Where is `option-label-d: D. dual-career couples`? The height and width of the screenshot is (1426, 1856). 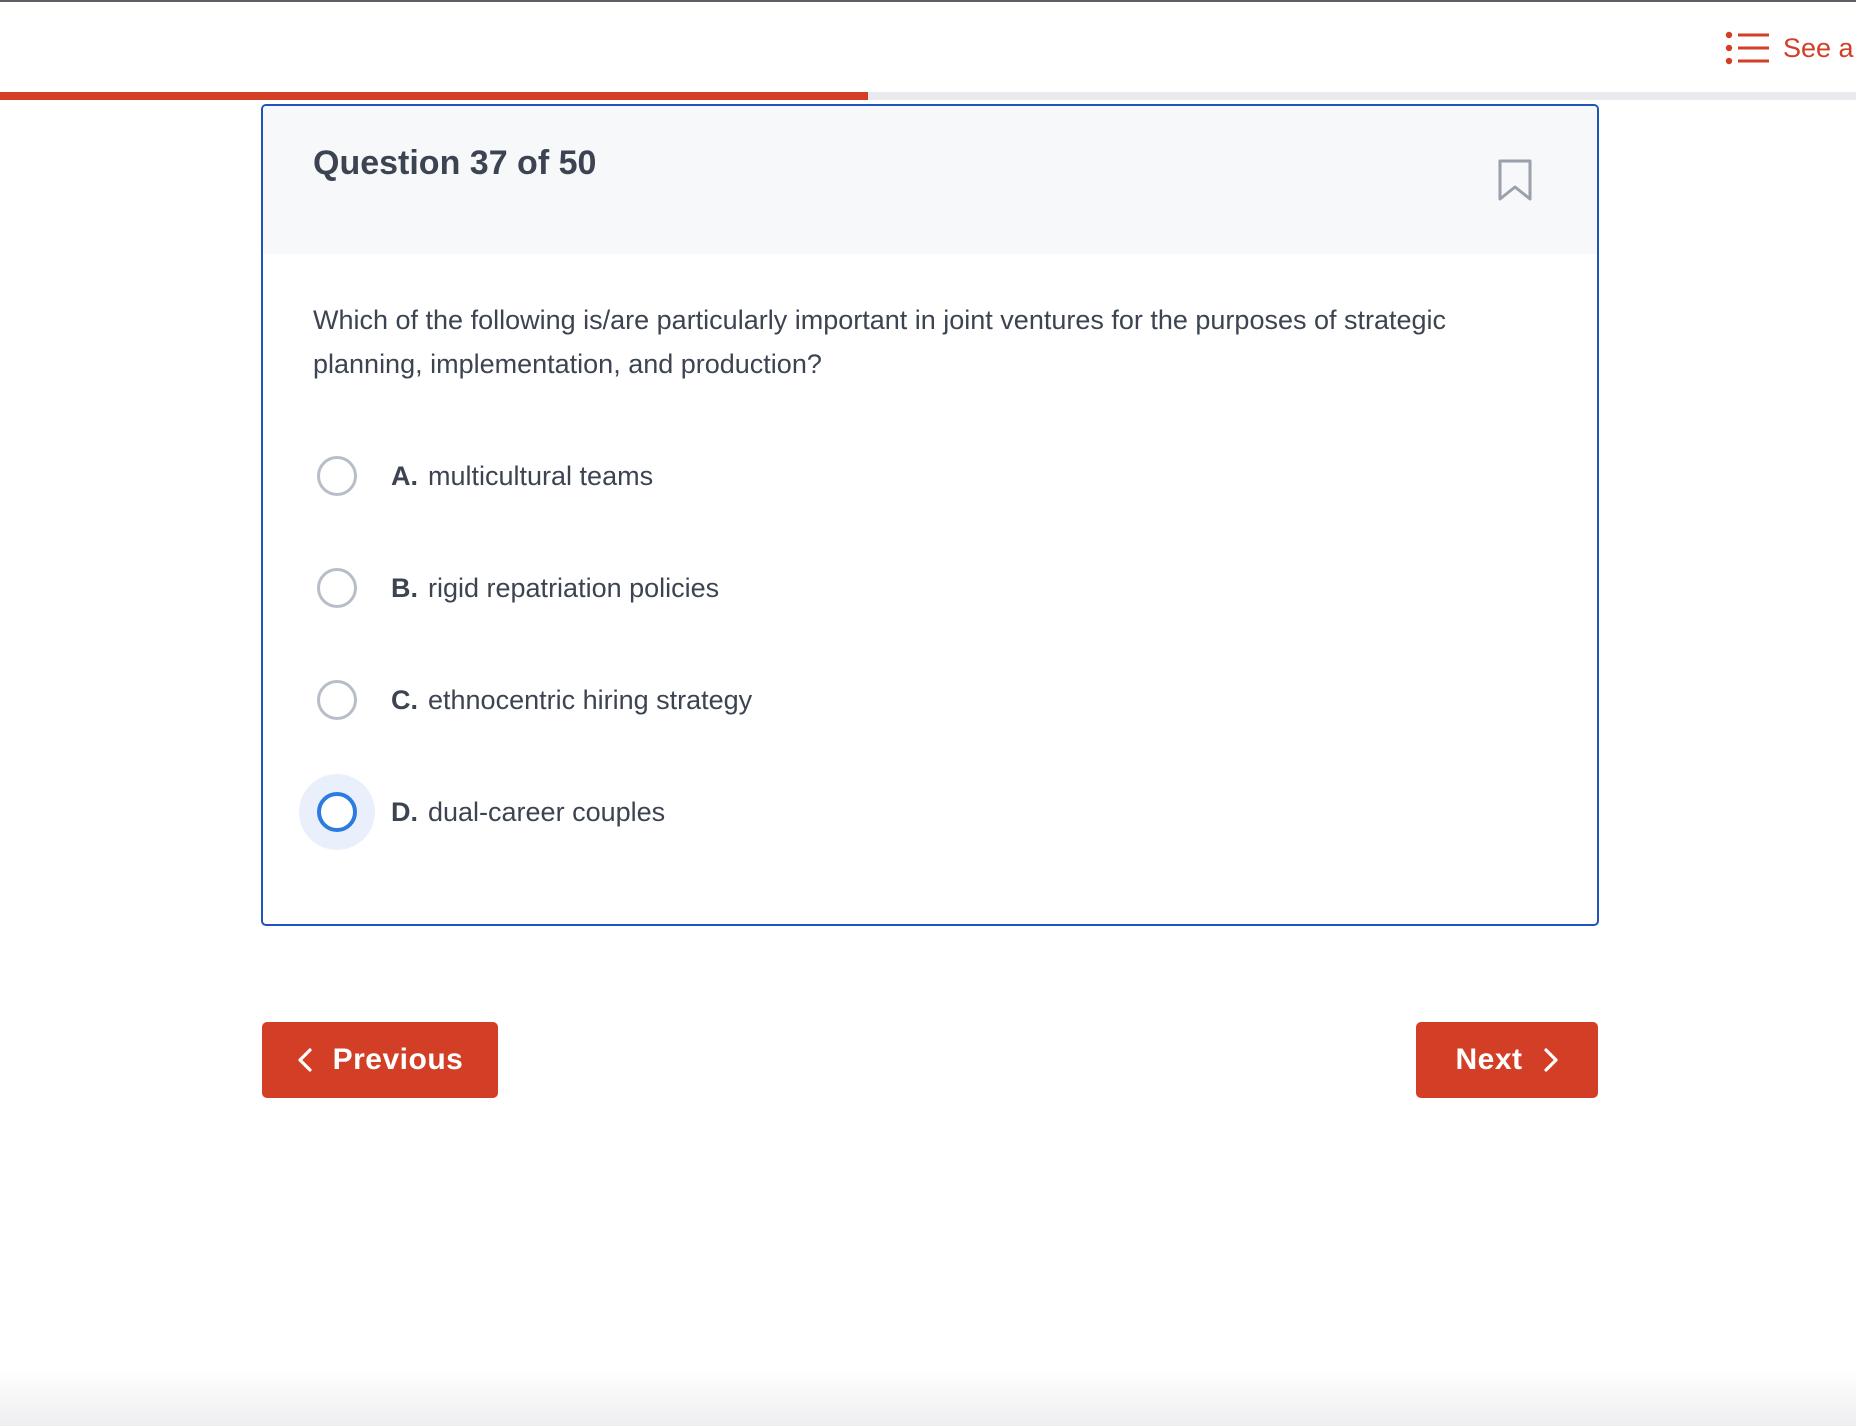 option-label-d: D. dual-career couples is located at coordinates (528, 812).